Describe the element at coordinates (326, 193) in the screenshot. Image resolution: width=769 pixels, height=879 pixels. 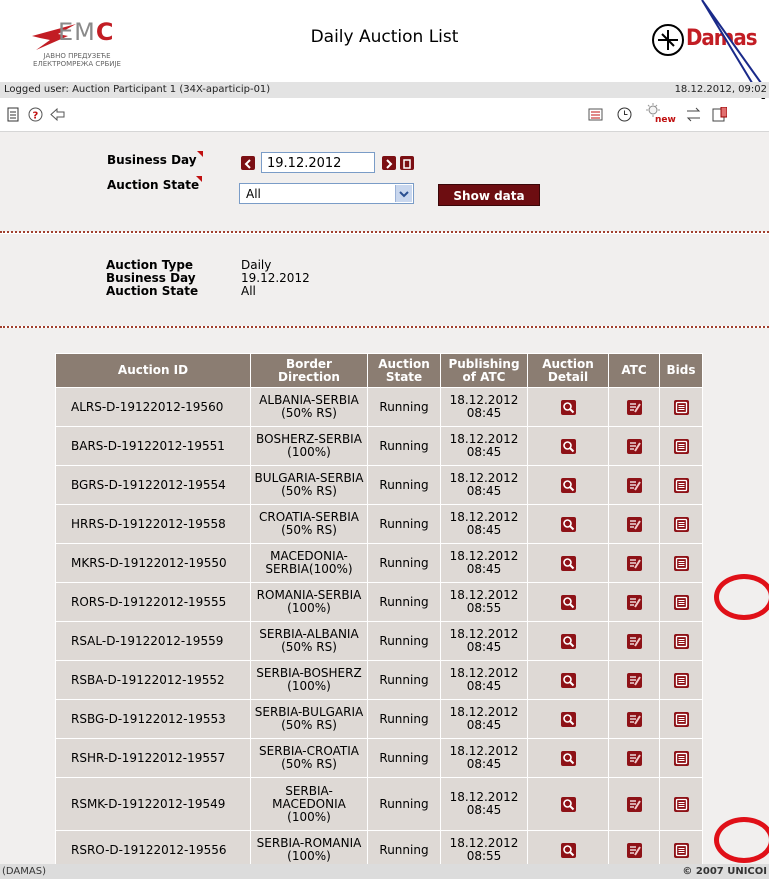
I see `auction-state-select: All` at that location.